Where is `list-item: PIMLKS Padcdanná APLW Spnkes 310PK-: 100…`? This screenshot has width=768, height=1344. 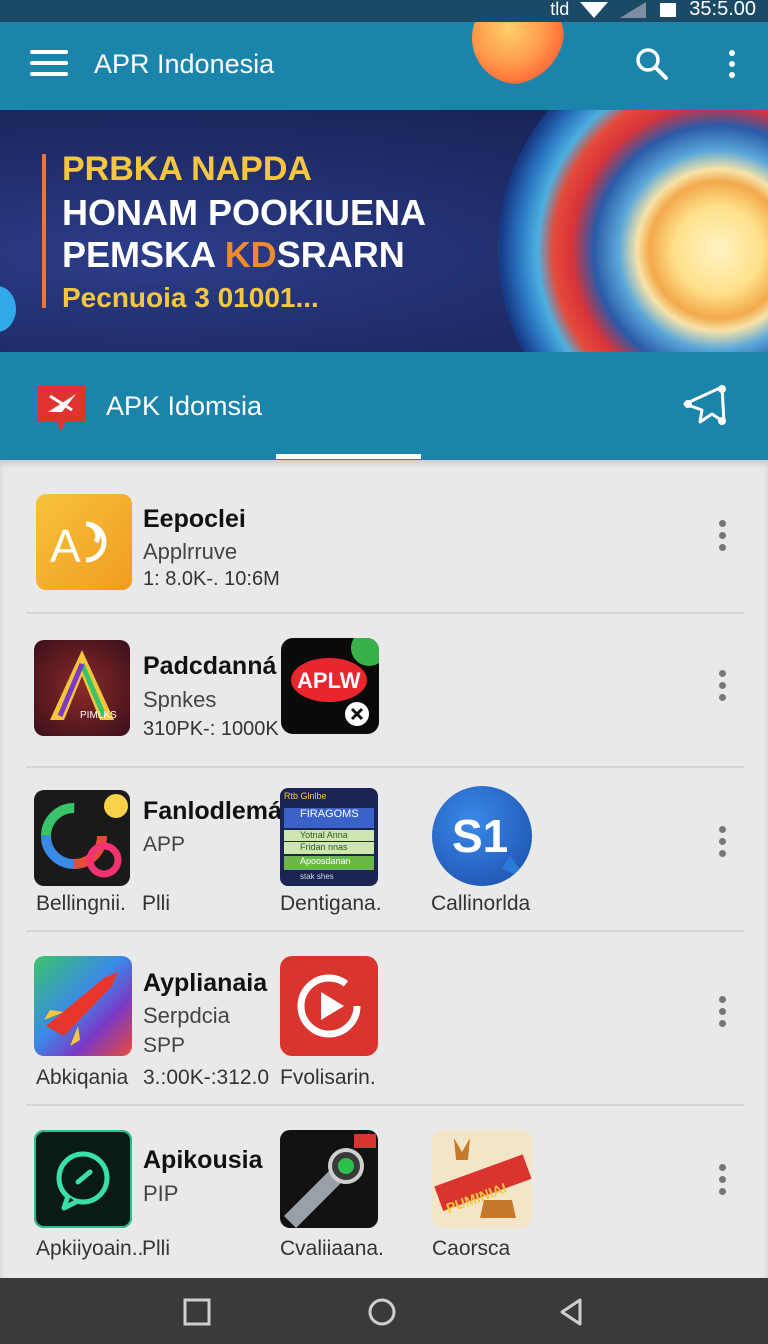
list-item: PIMLKS Padcdanná APLW Spnkes 310PK-: 100… is located at coordinates (384, 690).